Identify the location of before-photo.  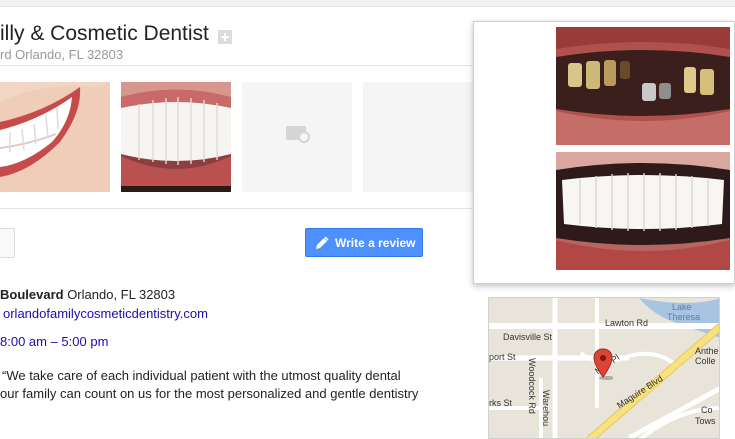
(643, 86).